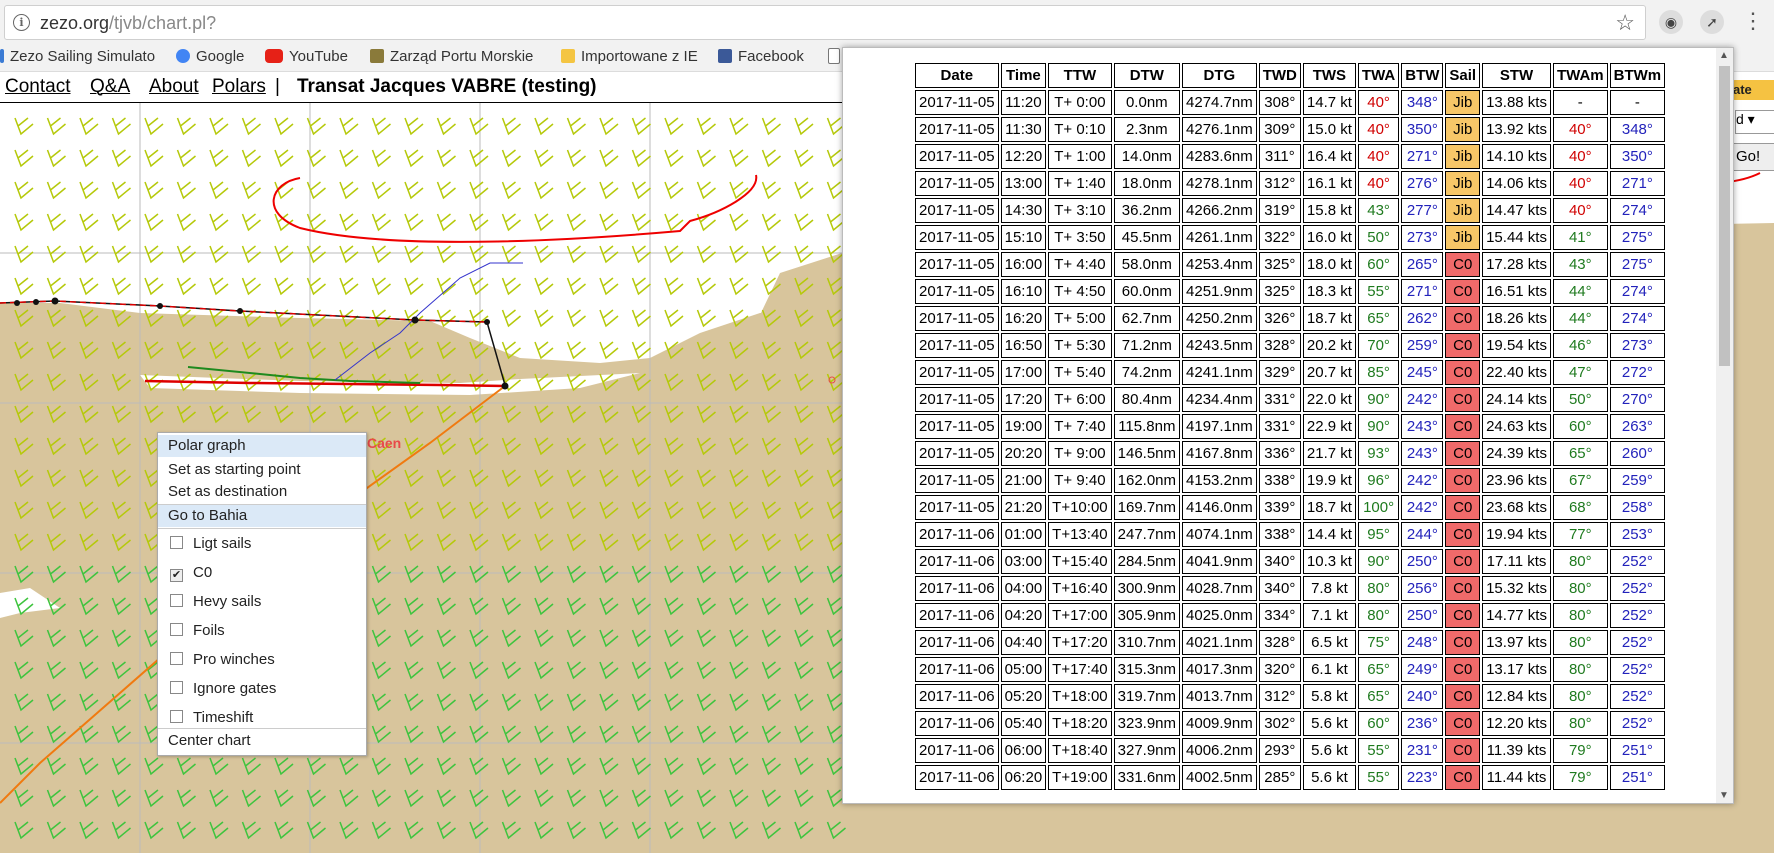 This screenshot has width=1774, height=853. Describe the element at coordinates (239, 87) in the screenshot. I see `nav-polars: Polars` at that location.